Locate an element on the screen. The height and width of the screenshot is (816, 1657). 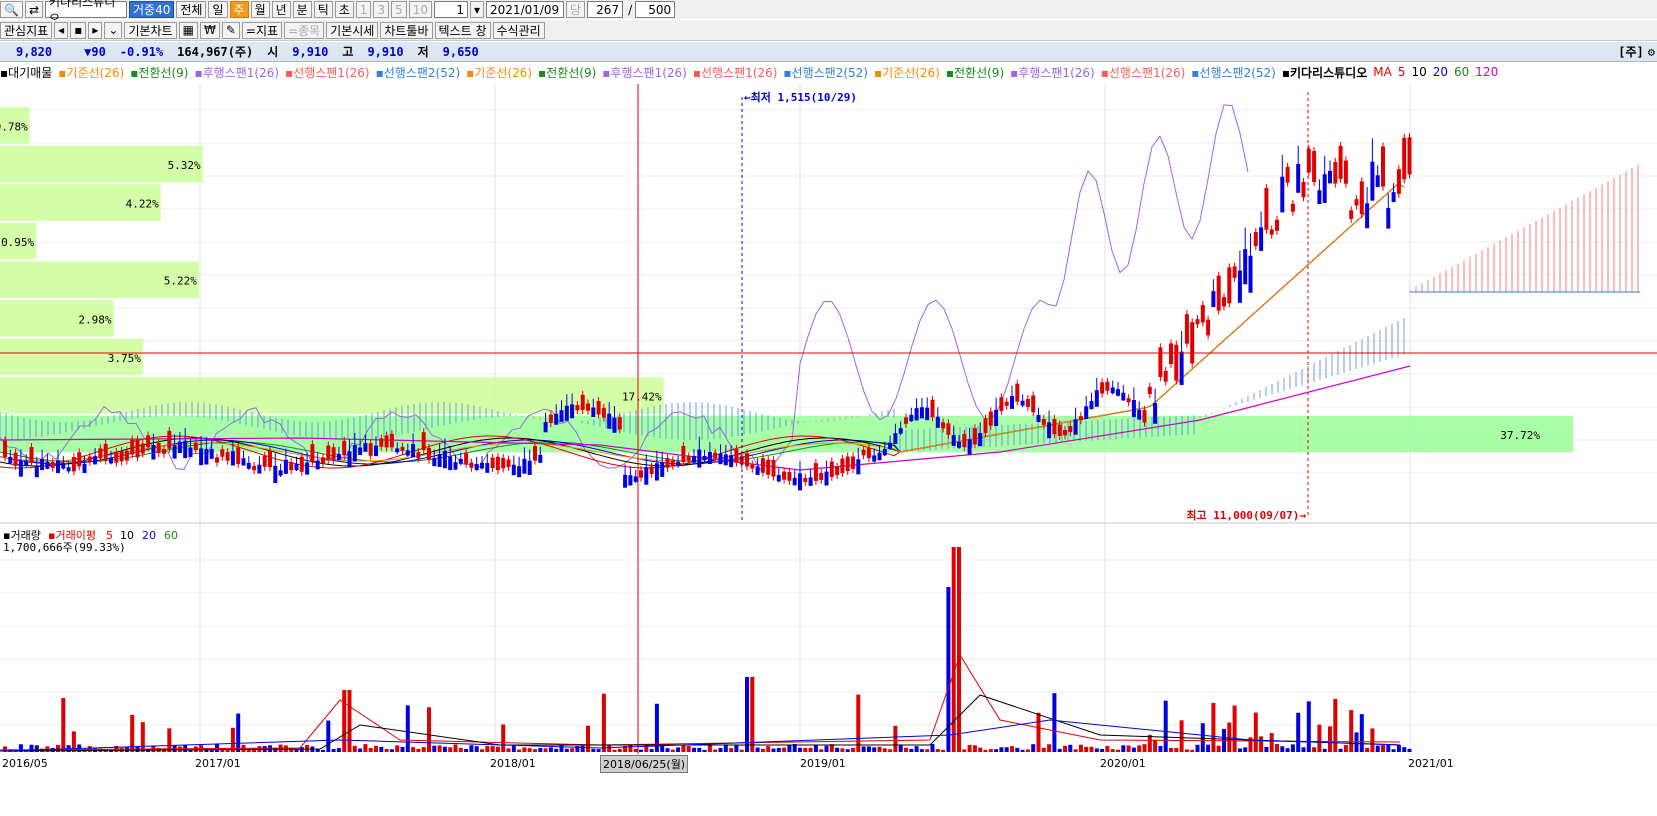
volume-profile-label: 5.32% is located at coordinates (184, 165).